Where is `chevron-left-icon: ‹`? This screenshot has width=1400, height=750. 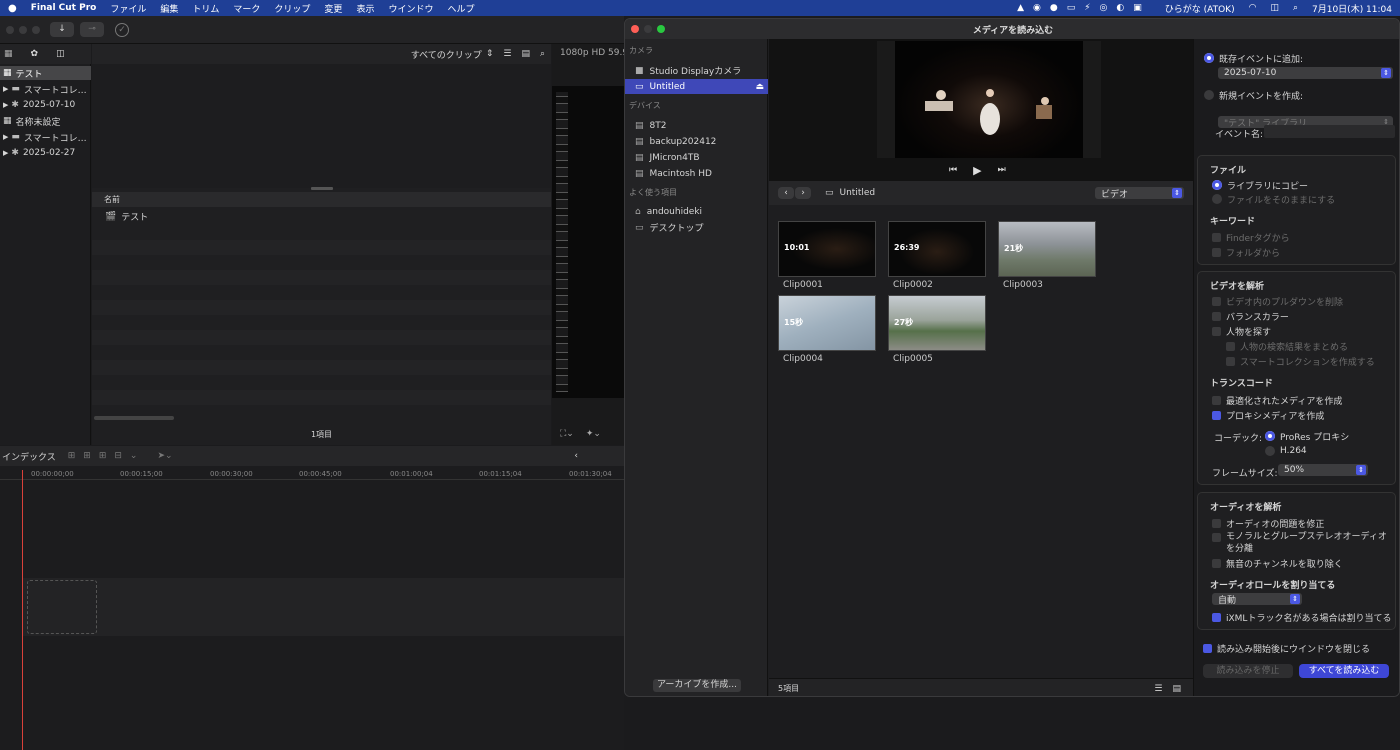
chevron-left-icon: ‹ is located at coordinates (576, 456).